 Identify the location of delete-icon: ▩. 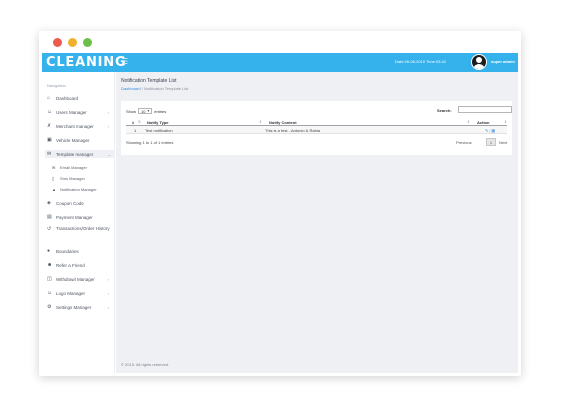
(493, 130).